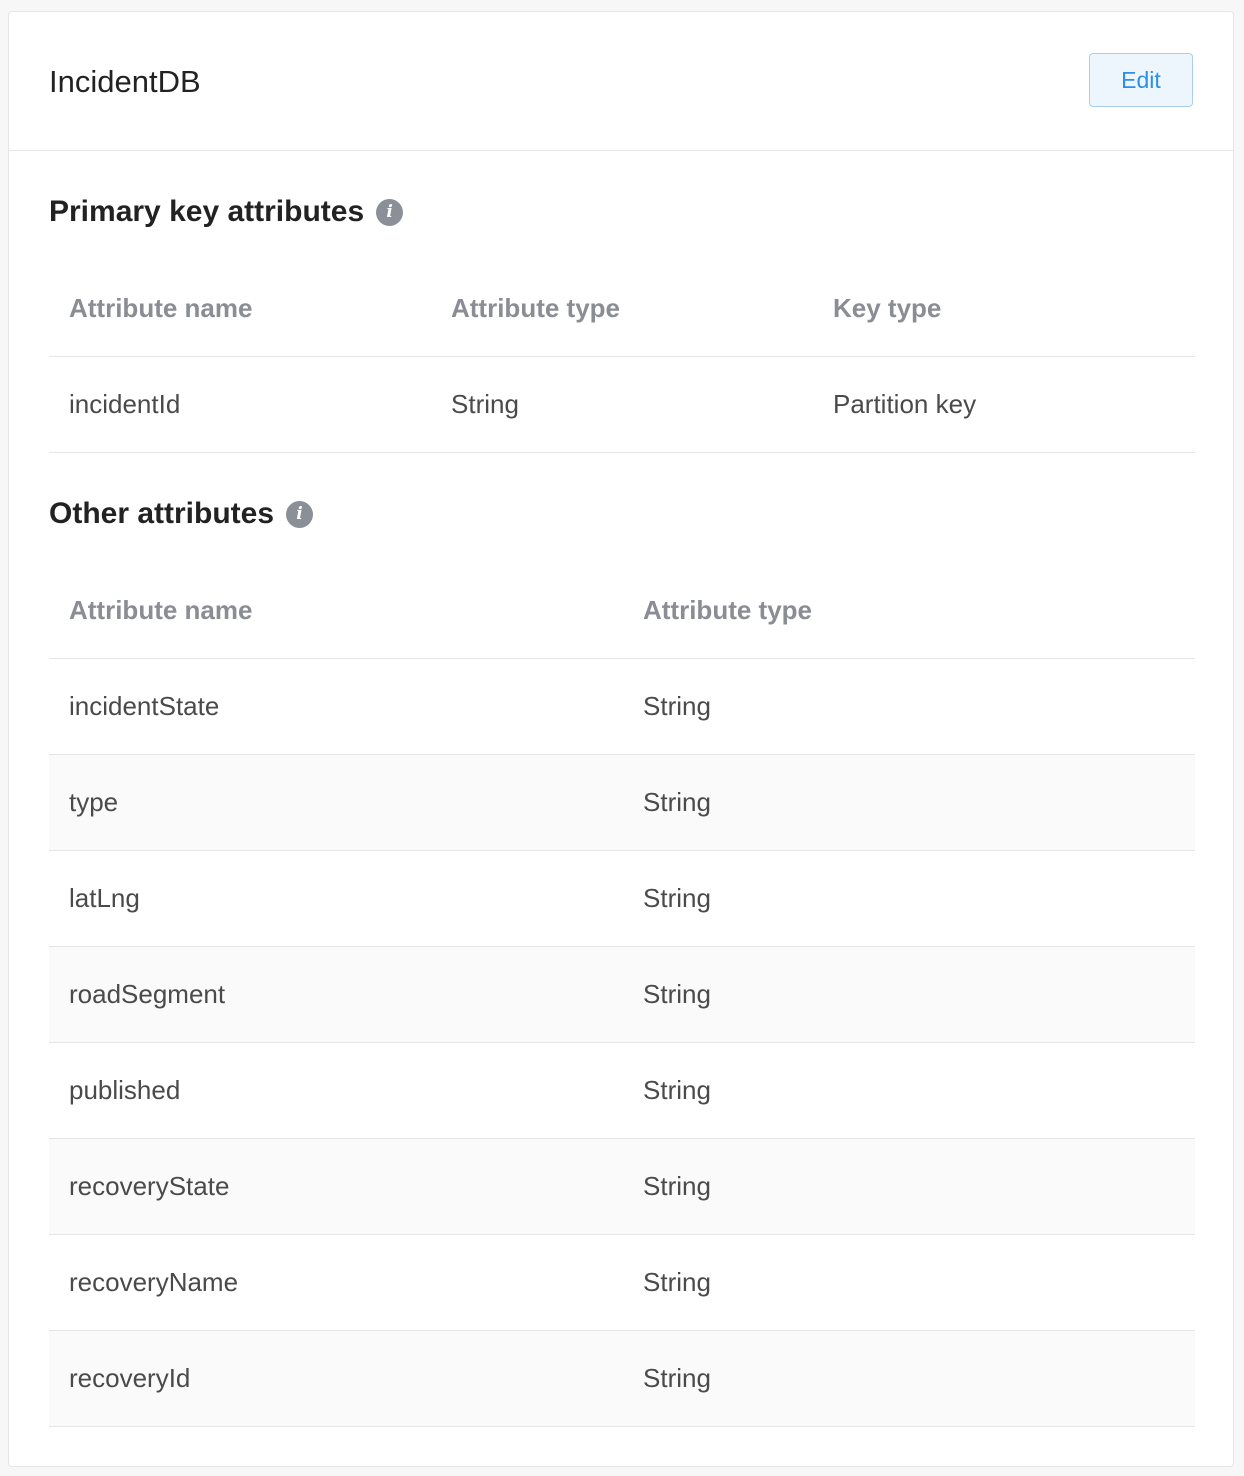 This screenshot has height=1476, width=1244. Describe the element at coordinates (336, 802) in the screenshot. I see `attribute-name-cell: type` at that location.